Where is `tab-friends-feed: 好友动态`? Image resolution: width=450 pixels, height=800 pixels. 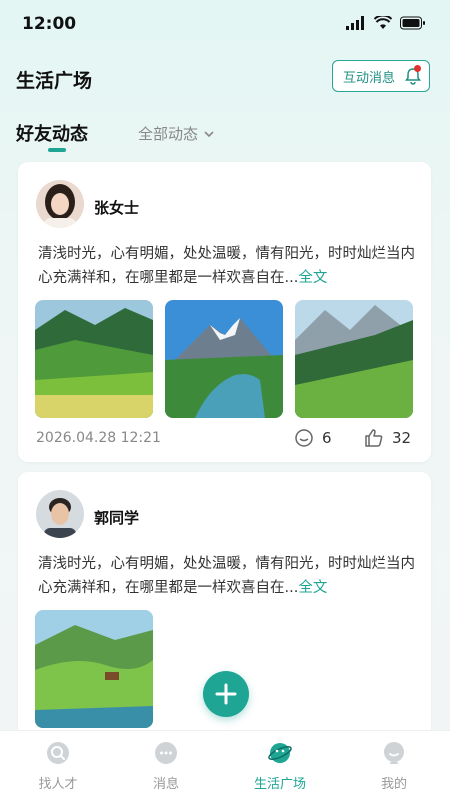
tab-friends-feed: 好友动态 is located at coordinates (52, 133).